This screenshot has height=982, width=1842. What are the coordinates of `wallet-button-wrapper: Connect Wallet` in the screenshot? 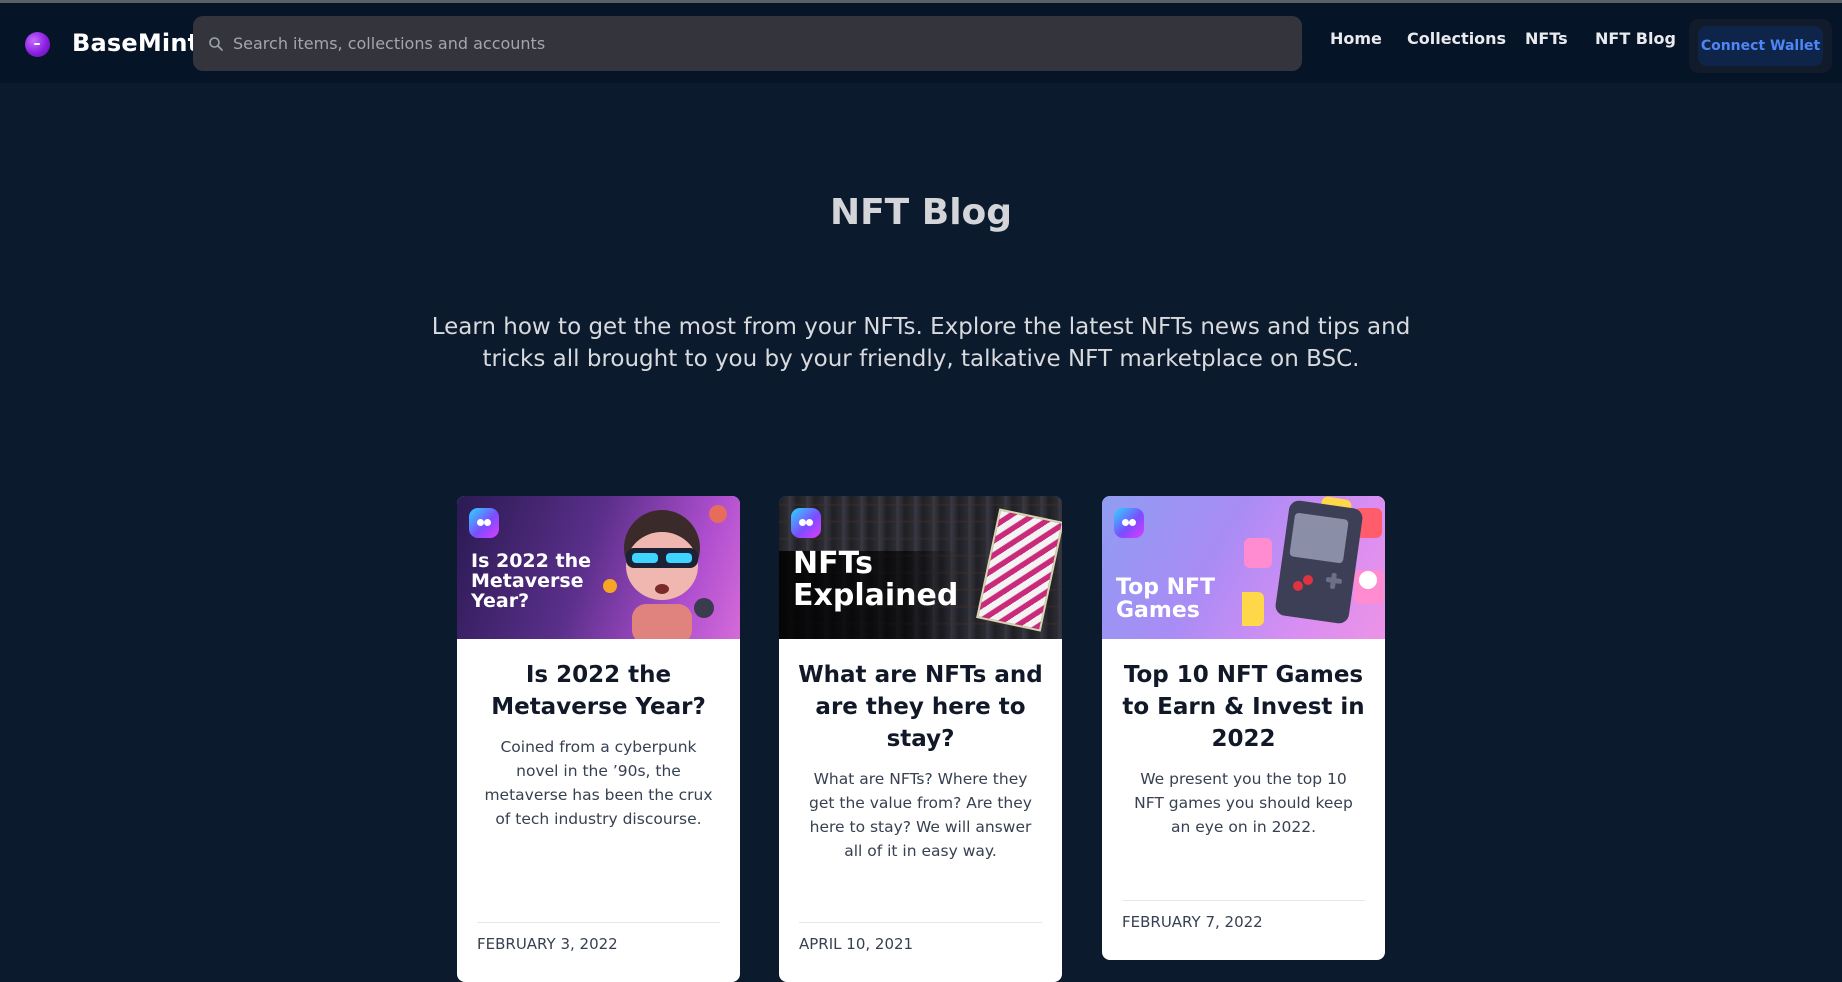 It's located at (1760, 46).